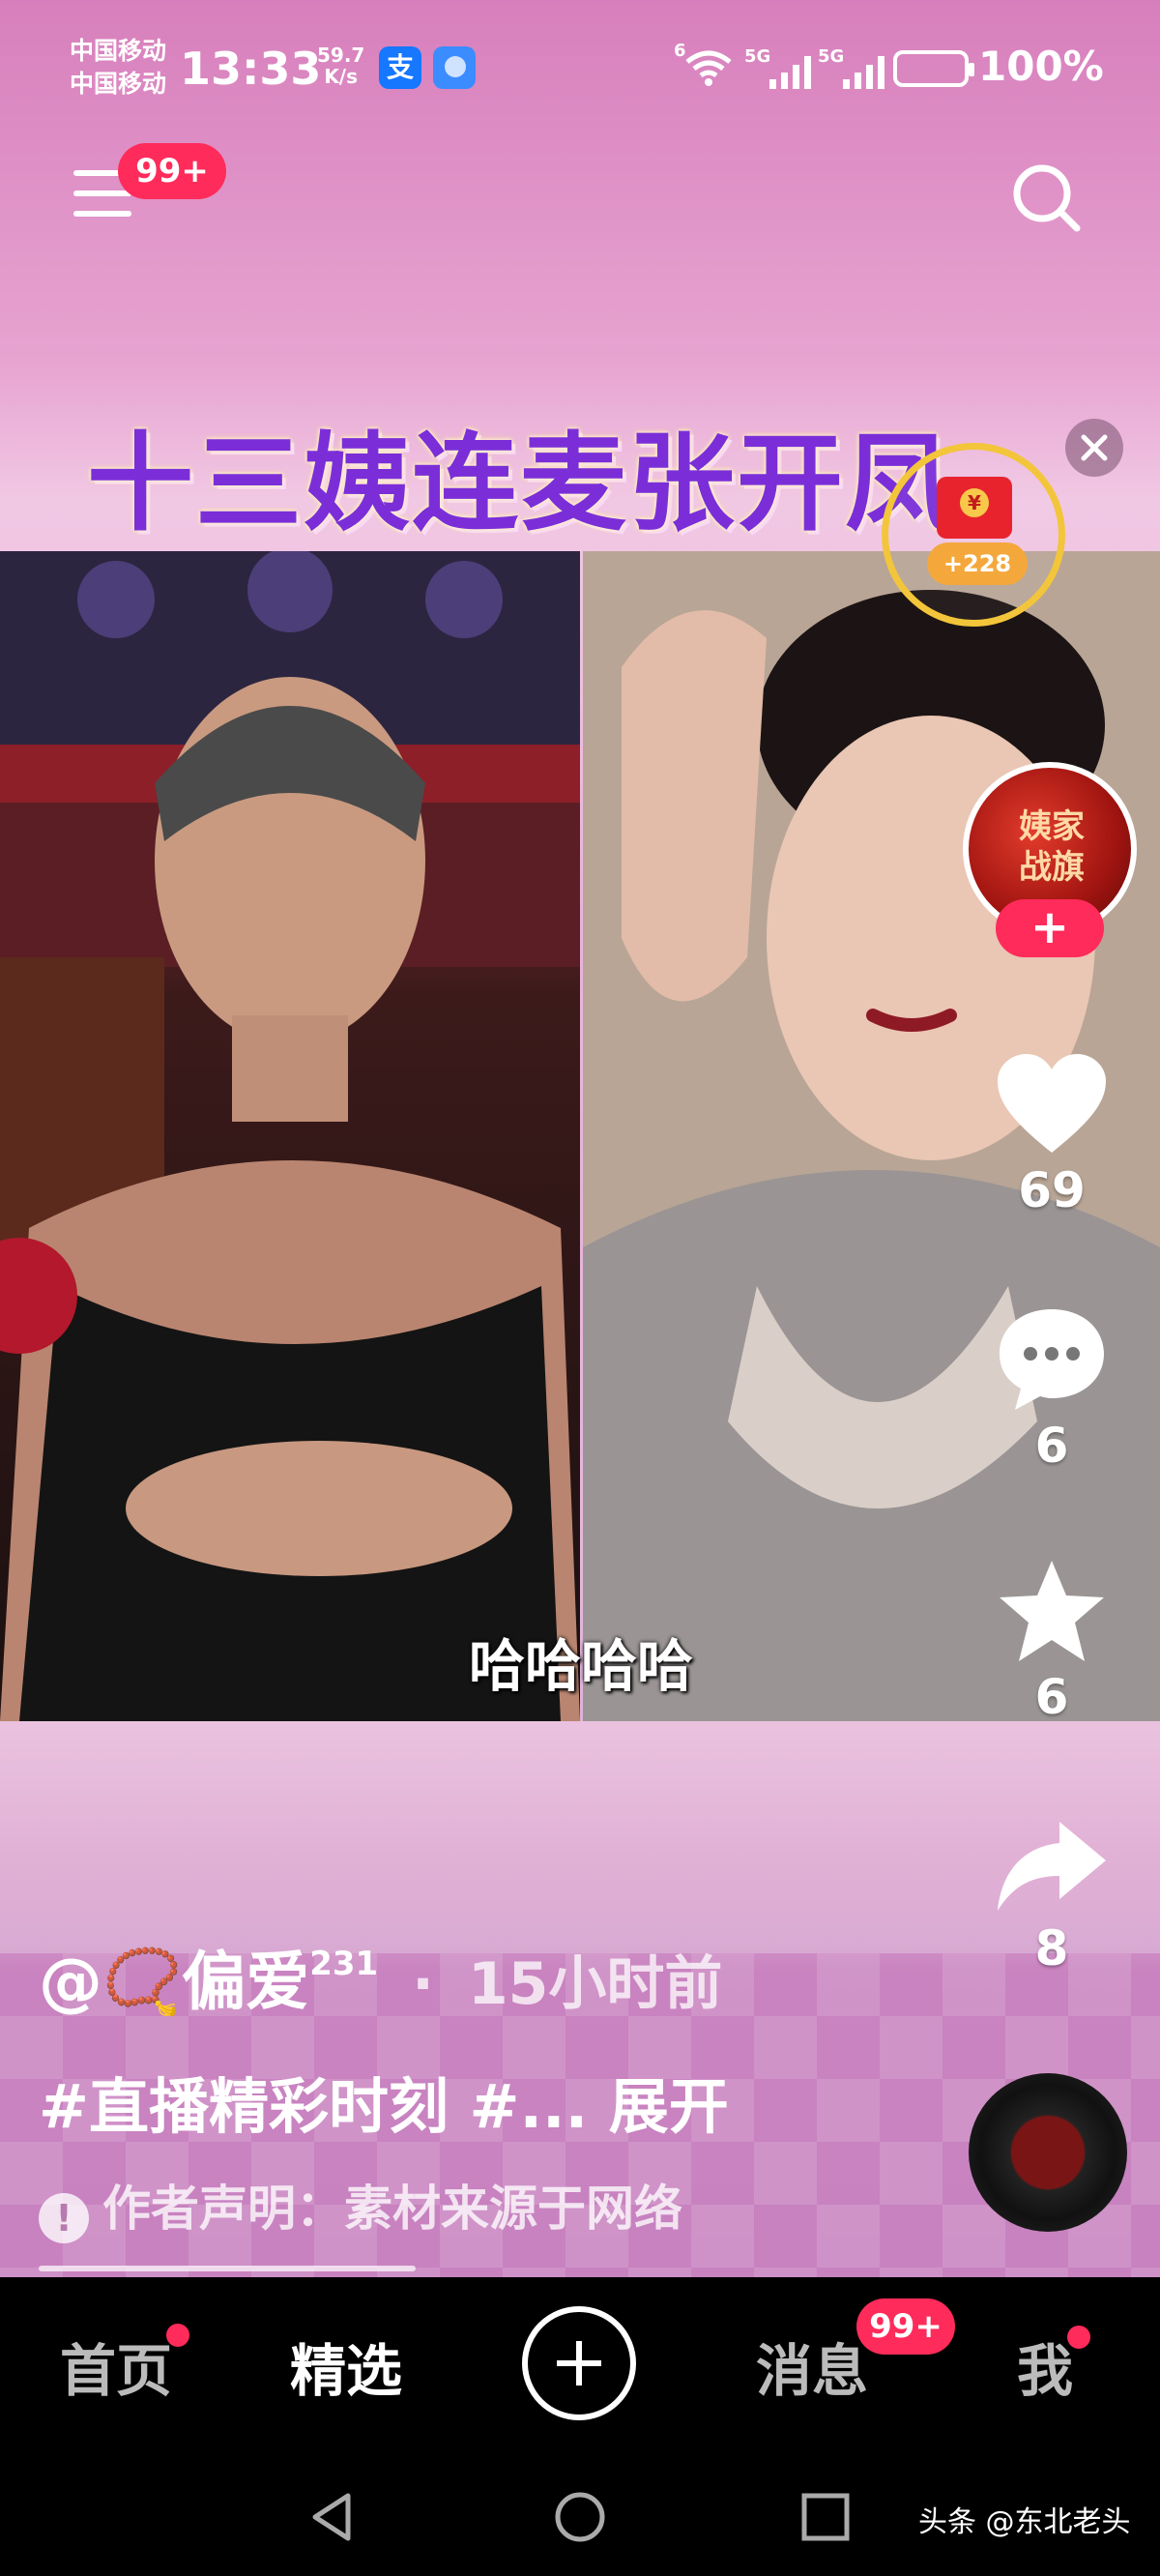 This screenshot has height=2576, width=1160. I want to click on wifi-icon: 6, so click(705, 64).